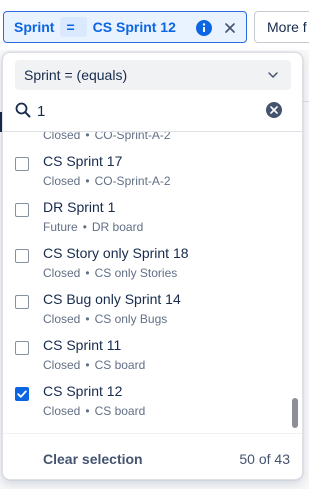 The height and width of the screenshot is (489, 320). What do you see at coordinates (145, 403) in the screenshot?
I see `list-item-selected: CS Sprint 12 Closed • CS board` at bounding box center [145, 403].